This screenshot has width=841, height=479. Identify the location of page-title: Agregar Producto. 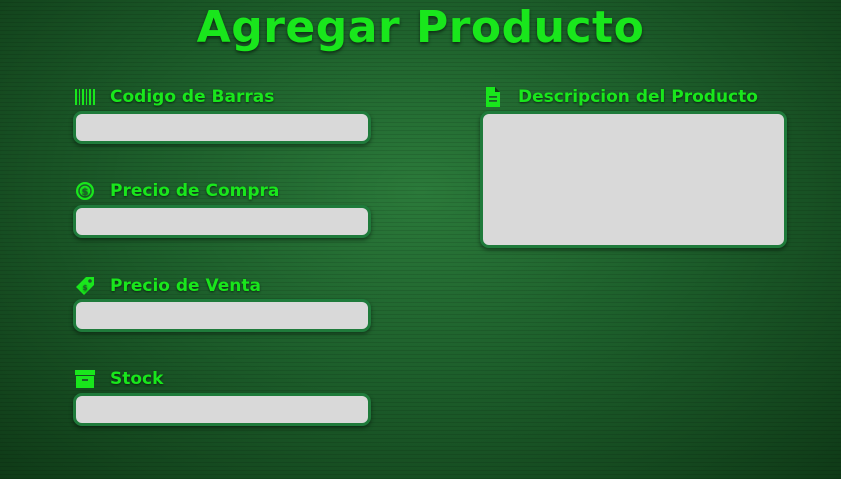
(420, 27).